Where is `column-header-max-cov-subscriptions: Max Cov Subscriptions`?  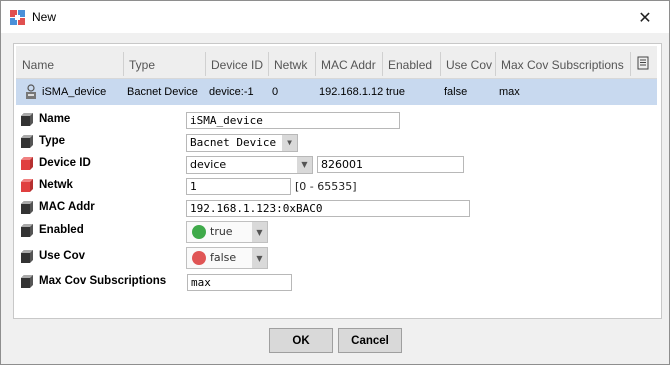 column-header-max-cov-subscriptions: Max Cov Subscriptions is located at coordinates (559, 62).